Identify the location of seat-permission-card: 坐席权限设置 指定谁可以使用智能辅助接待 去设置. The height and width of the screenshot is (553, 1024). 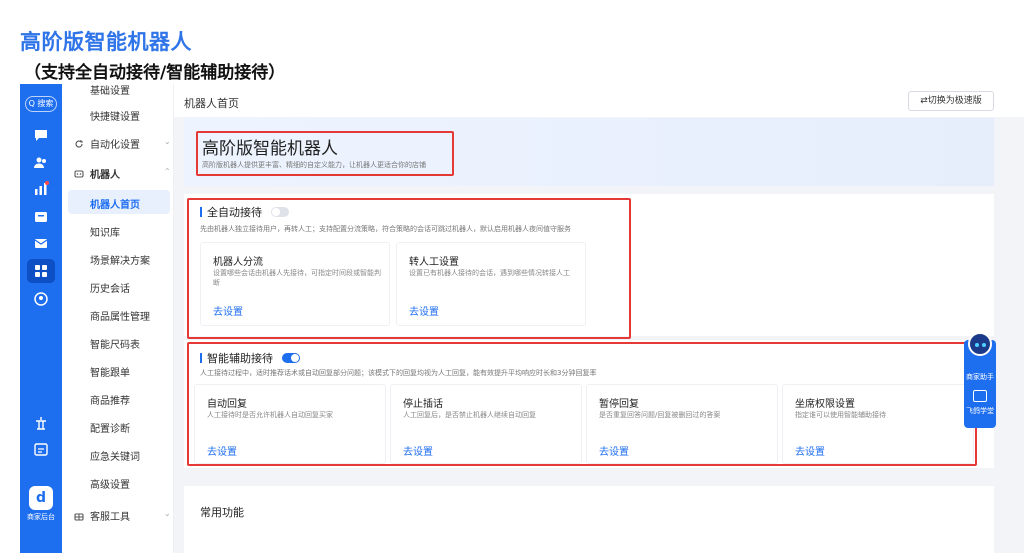
(878, 424).